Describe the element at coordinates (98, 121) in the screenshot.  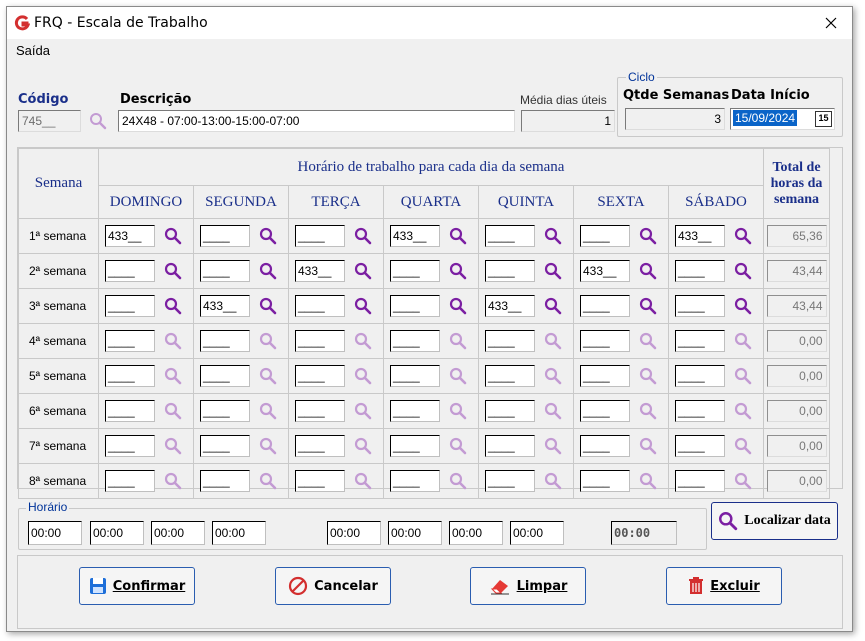
I see `codigo-search-button` at that location.